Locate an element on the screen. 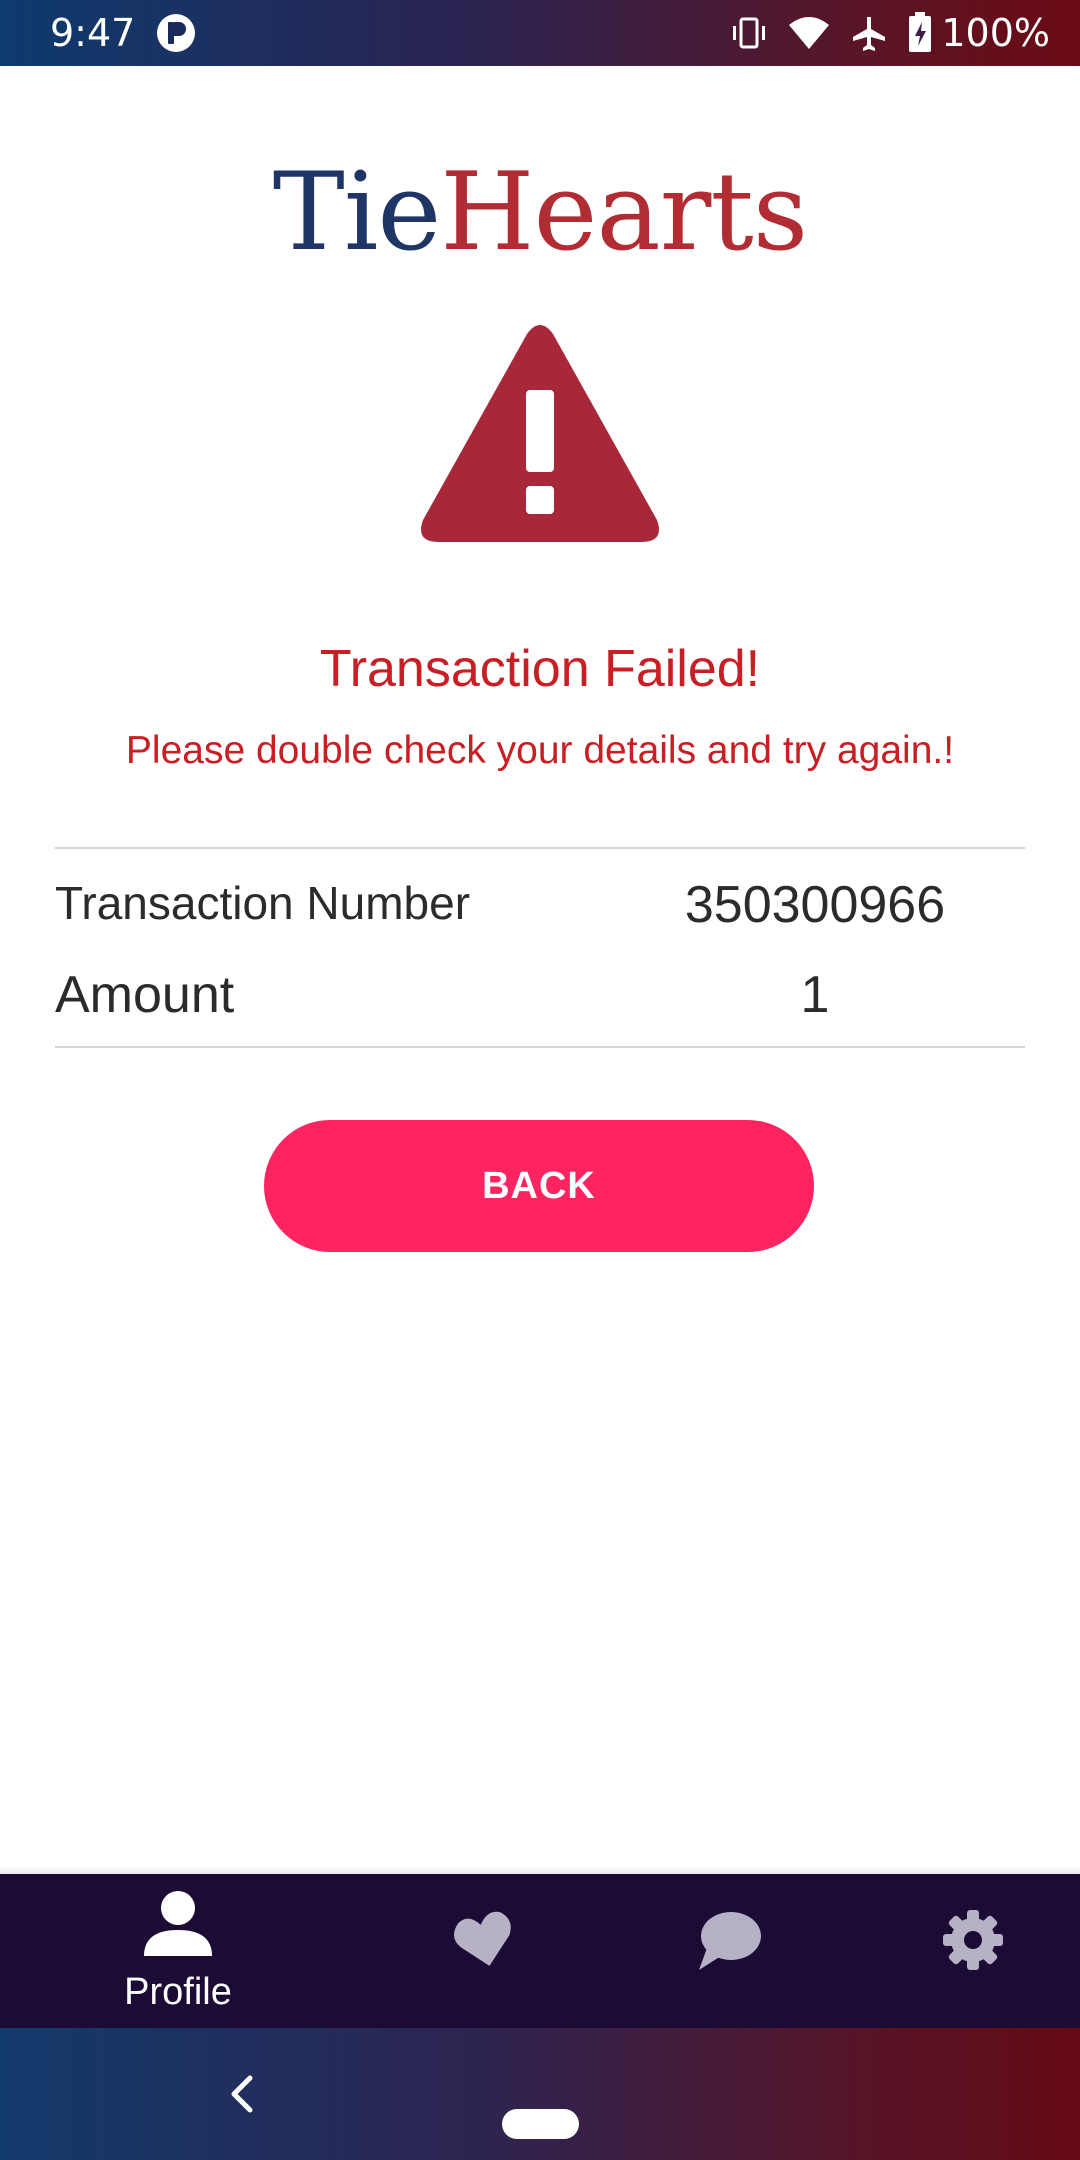  app-logo: TieHearts is located at coordinates (540, 213).